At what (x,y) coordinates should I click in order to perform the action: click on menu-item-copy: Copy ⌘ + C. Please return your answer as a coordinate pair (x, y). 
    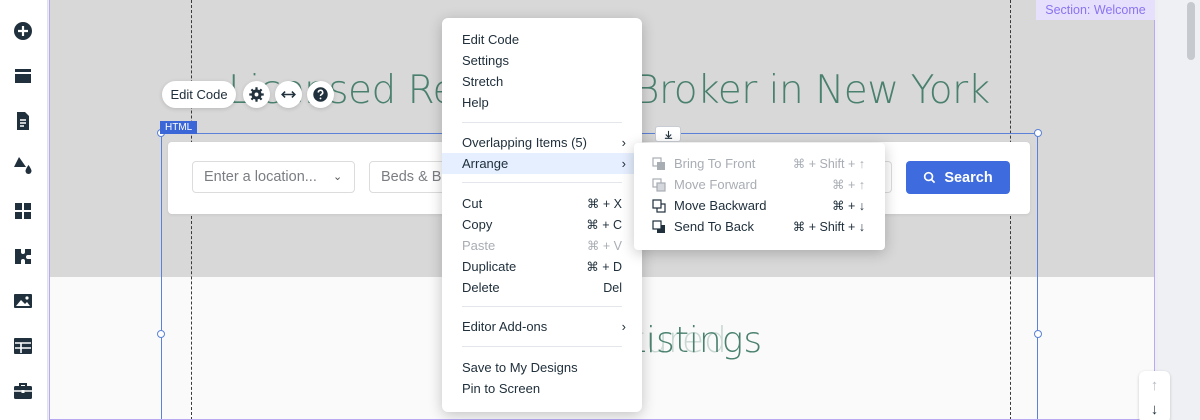
    Looking at the image, I should click on (542, 224).